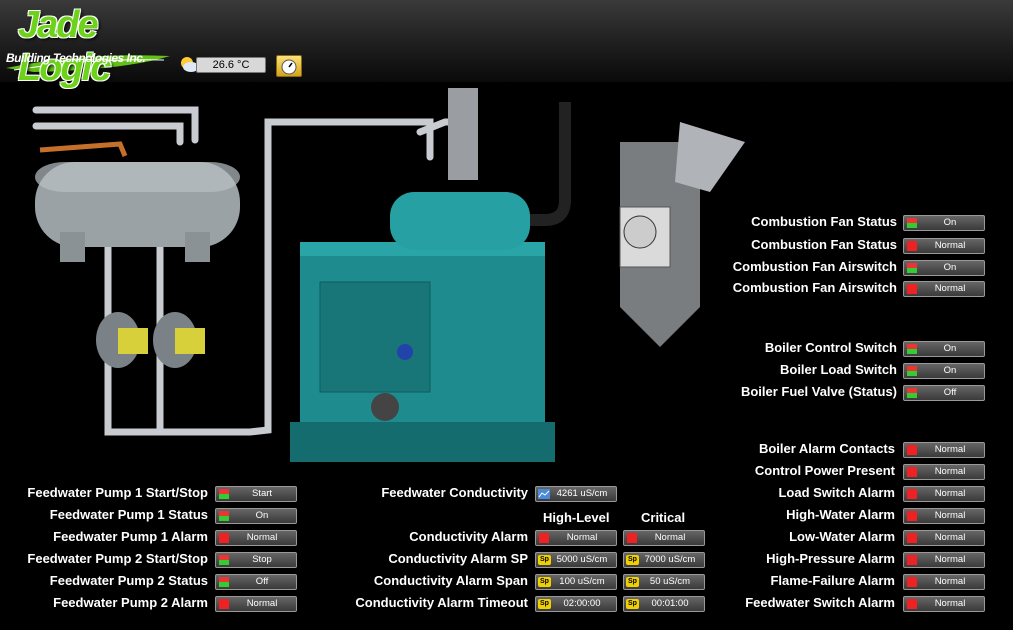  Describe the element at coordinates (832, 580) in the screenshot. I see `flame-failure-alarm-label: Flame-Failure Alarm` at that location.